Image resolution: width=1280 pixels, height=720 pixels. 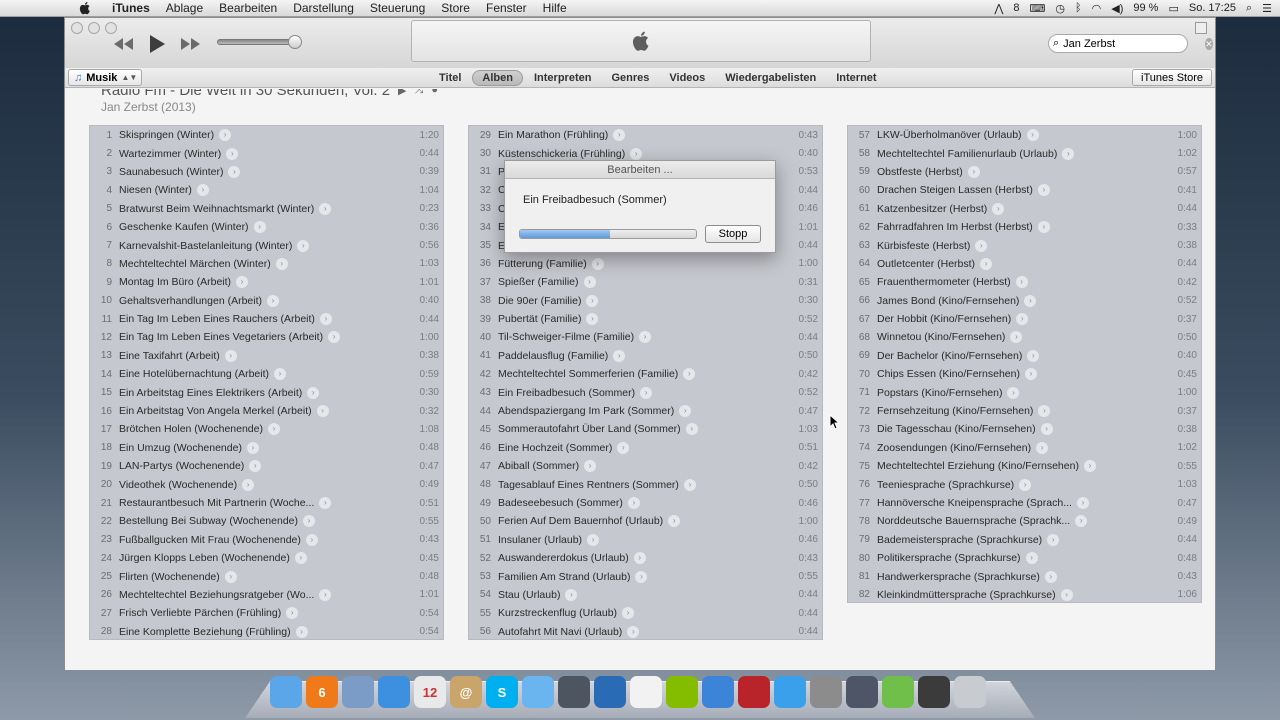 I want to click on track-row: 70 Chips Essen (Kino/Fernsehen) › 0:45, so click(x=1024, y=374).